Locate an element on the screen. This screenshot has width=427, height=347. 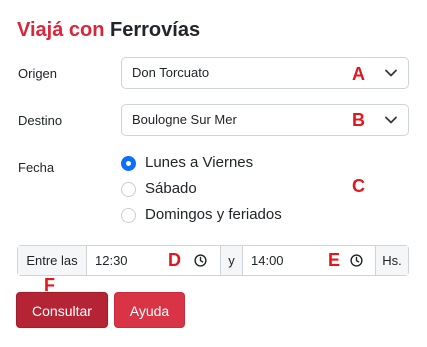
destination-value: Boulogne Sur Mer is located at coordinates (184, 119).